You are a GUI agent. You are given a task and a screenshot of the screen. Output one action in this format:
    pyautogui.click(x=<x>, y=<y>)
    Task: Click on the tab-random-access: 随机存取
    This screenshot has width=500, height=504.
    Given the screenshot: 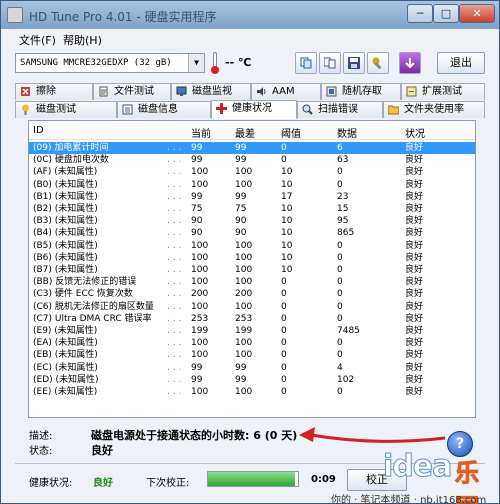 What is the action you would take?
    pyautogui.click(x=361, y=91)
    